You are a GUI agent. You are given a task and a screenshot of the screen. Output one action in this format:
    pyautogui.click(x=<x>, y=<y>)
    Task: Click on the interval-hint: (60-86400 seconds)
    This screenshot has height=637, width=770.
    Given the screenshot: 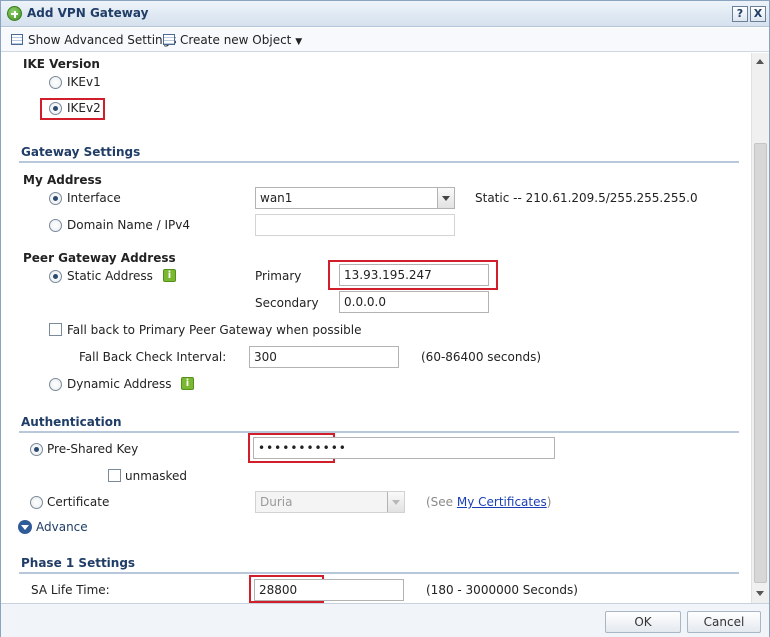 What is the action you would take?
    pyautogui.click(x=481, y=357)
    